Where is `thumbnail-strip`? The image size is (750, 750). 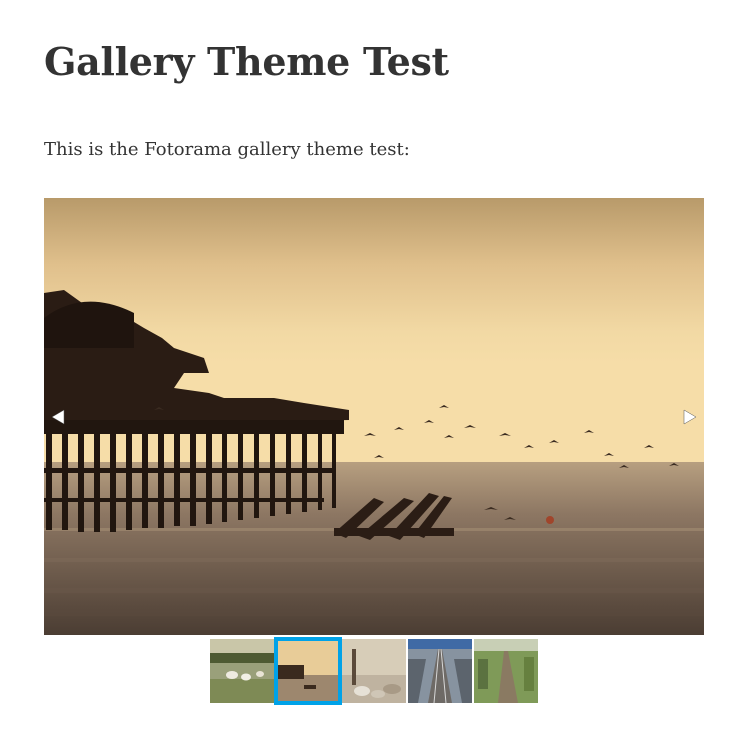
thumbnail-strip is located at coordinates (375, 671).